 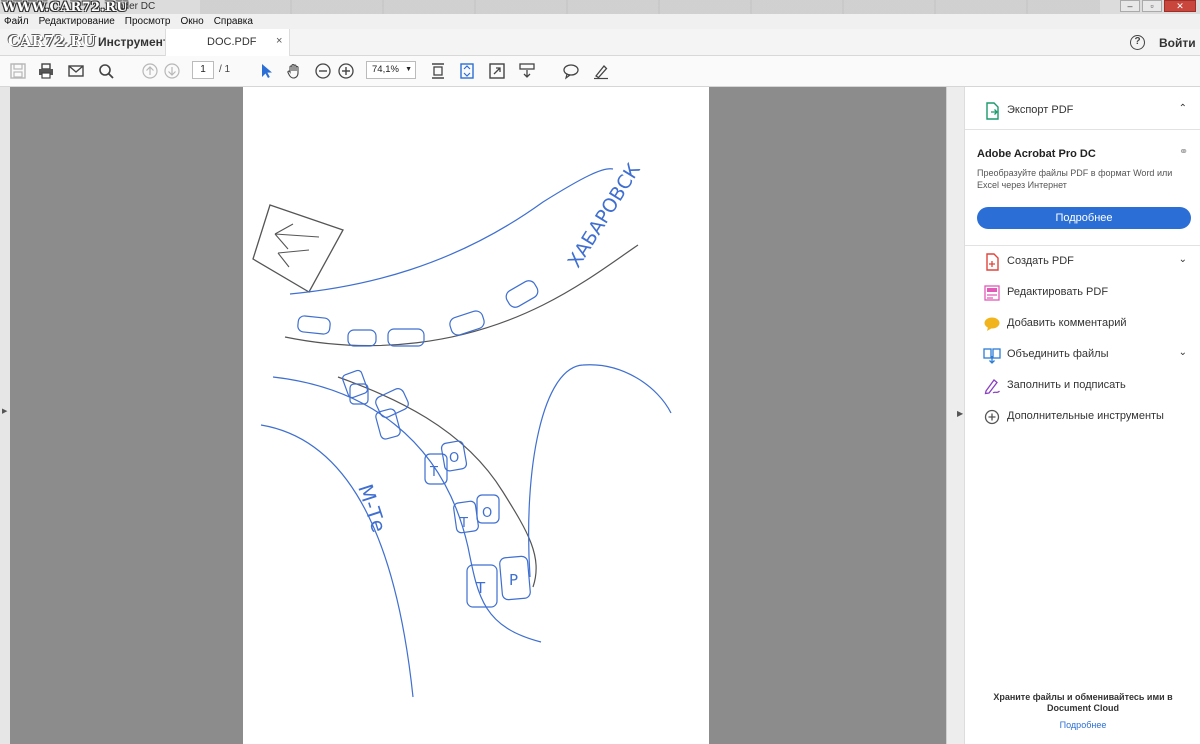 I want to click on tool-more-tools: Дополнительные инструменты, so click(x=1082, y=417).